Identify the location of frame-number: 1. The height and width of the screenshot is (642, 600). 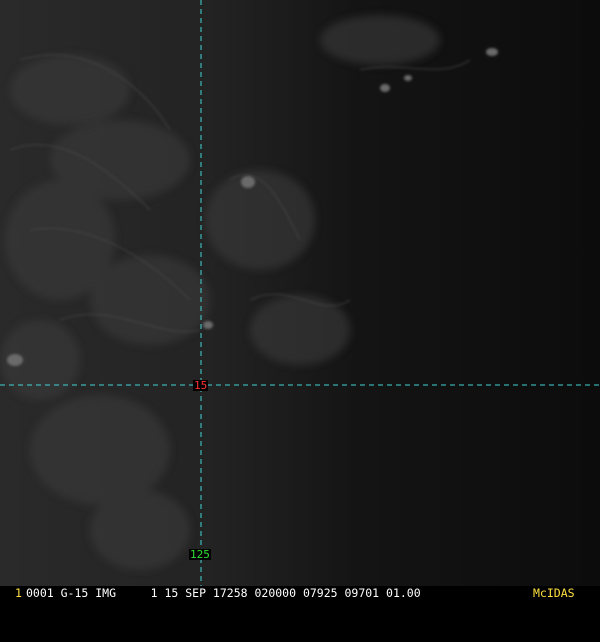
(18, 593).